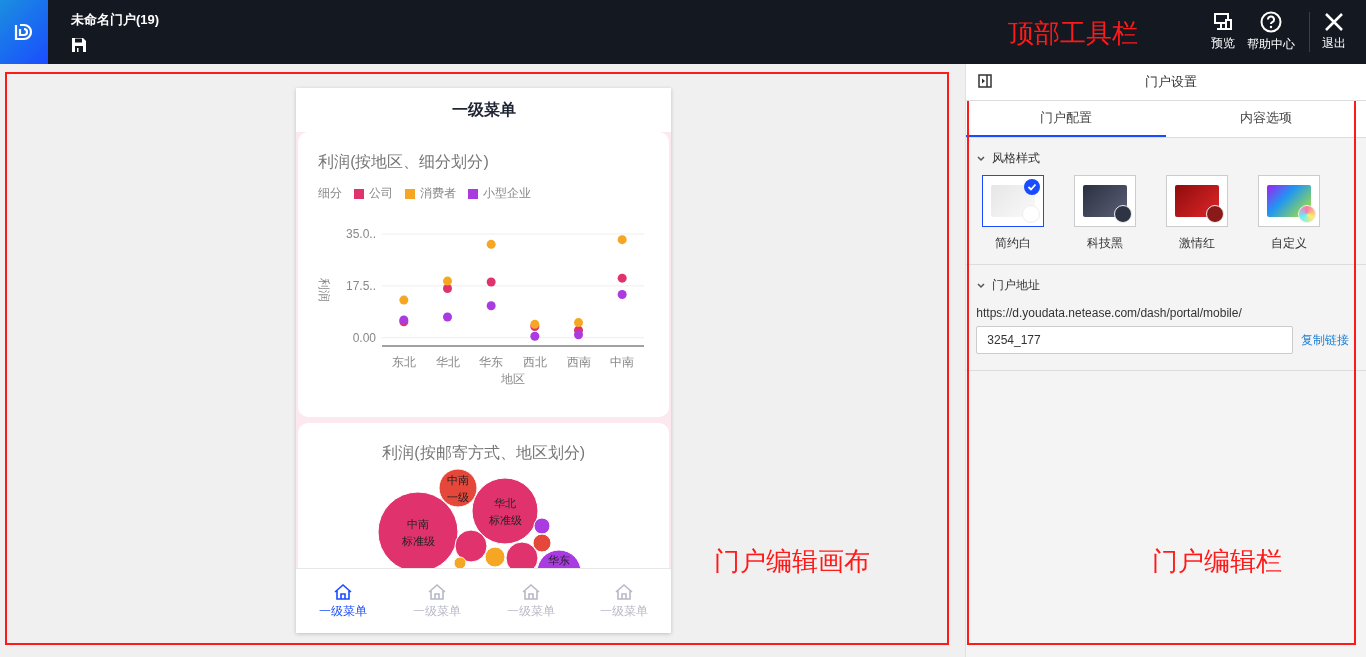 This screenshot has width=1366, height=657. What do you see at coordinates (1171, 82) in the screenshot?
I see `panel-title: 门户设置` at bounding box center [1171, 82].